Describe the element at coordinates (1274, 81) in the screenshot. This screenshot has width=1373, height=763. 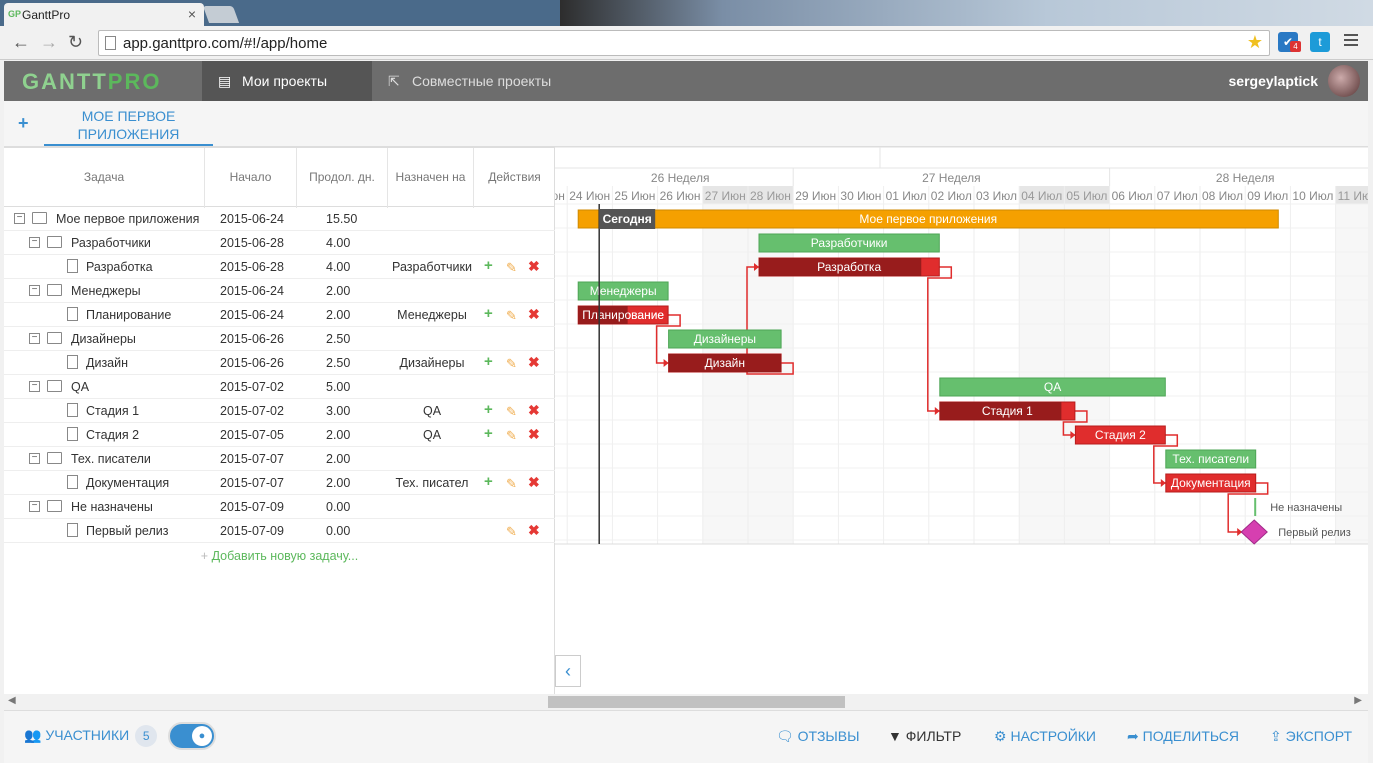
I see `username: sergeylaptick` at that location.